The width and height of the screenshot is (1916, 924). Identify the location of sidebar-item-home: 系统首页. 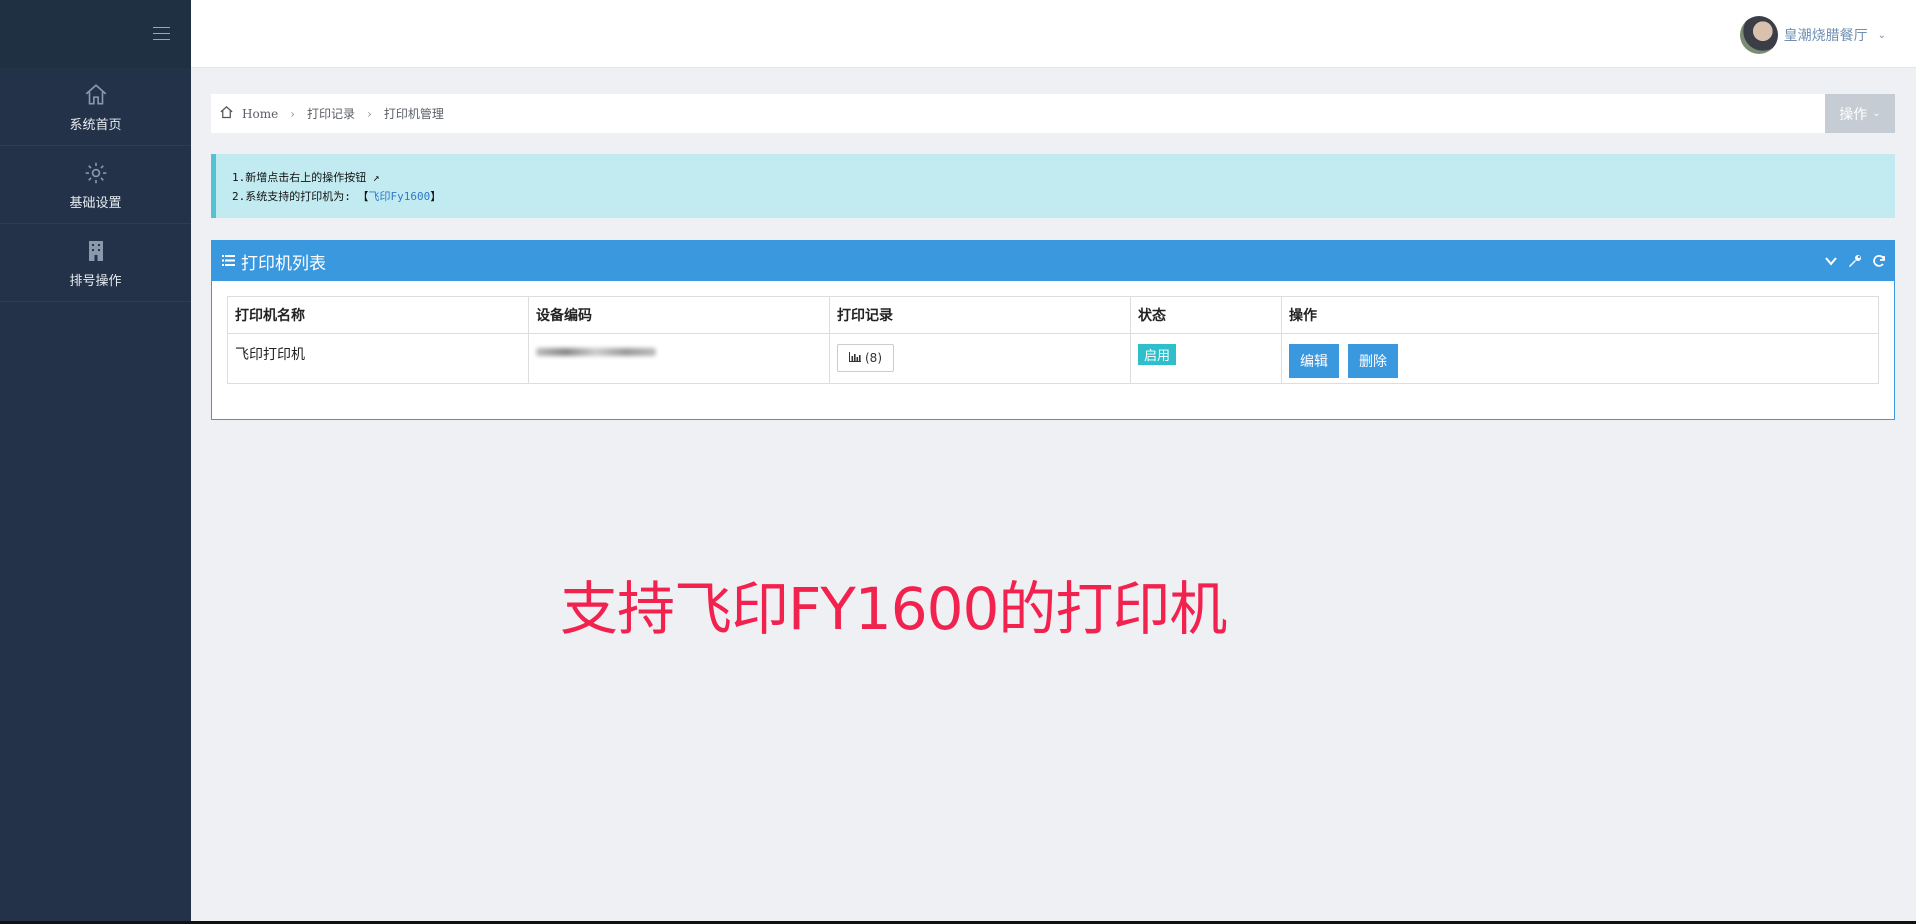
(95, 107).